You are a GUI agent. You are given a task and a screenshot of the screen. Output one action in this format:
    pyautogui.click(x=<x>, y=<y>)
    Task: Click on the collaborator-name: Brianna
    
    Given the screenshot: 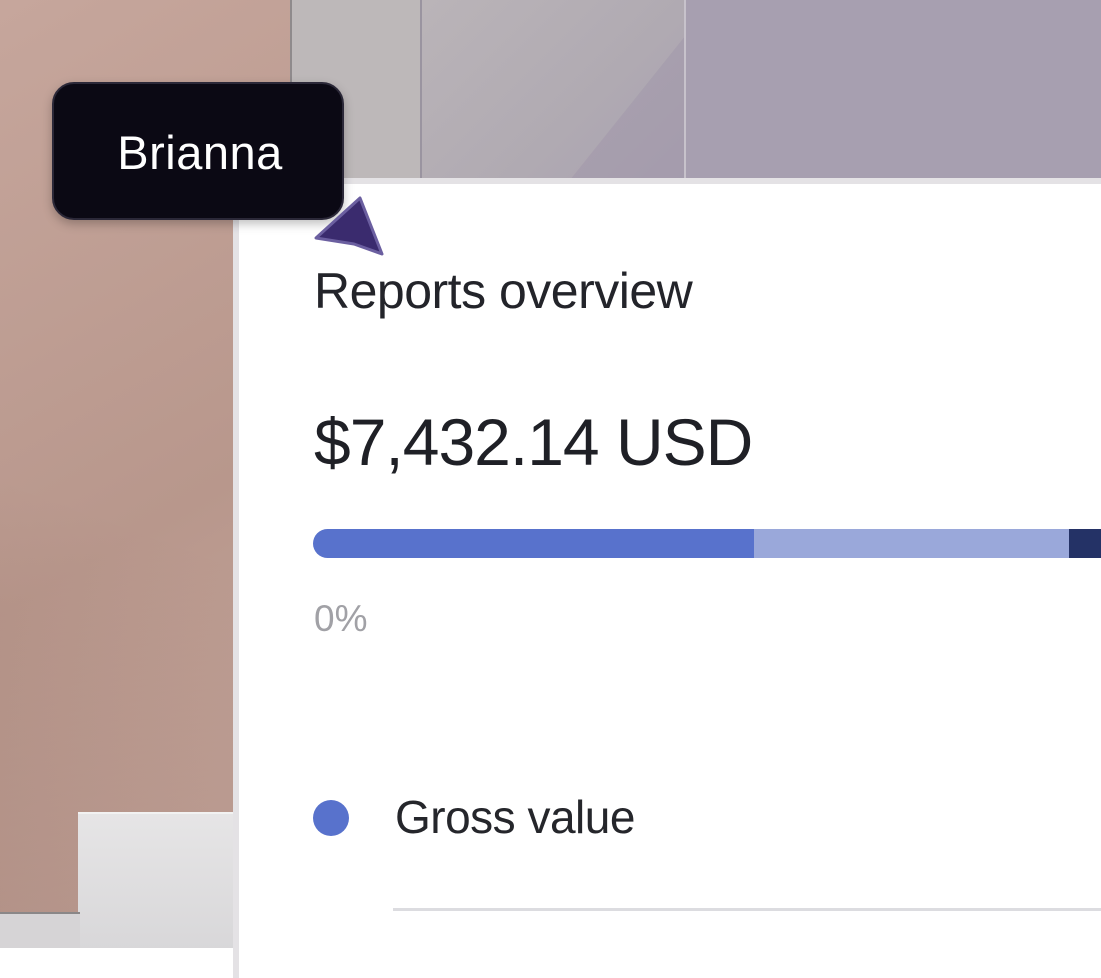 What is the action you would take?
    pyautogui.click(x=200, y=152)
    